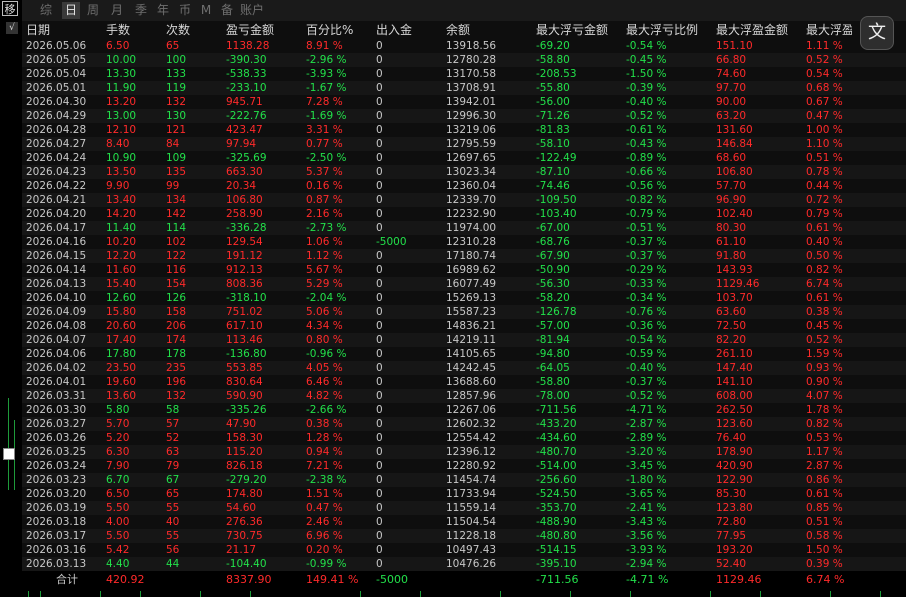  I want to click on tab-7: M, so click(206, 10).